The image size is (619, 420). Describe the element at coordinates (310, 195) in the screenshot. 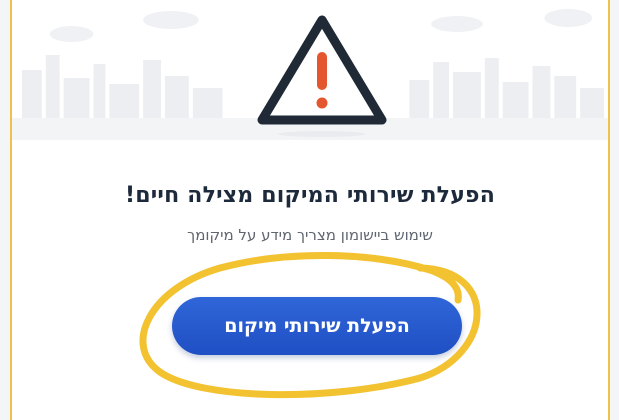

I see `dialog-title: הפעלת שירותי המיקום מצילה חיים!` at that location.